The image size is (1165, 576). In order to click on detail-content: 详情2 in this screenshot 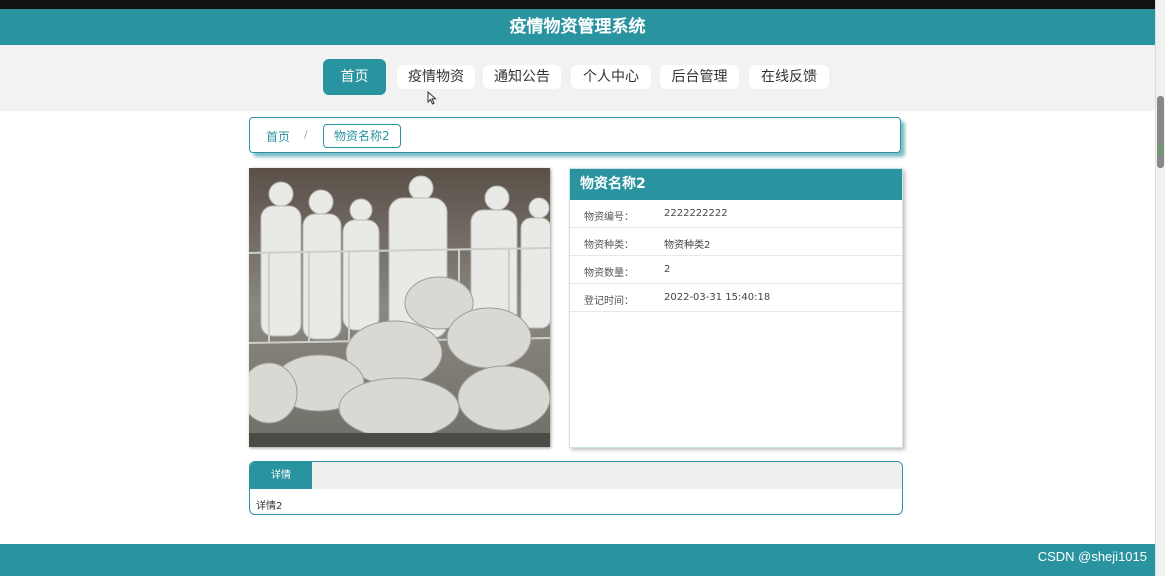, I will do `click(269, 506)`.